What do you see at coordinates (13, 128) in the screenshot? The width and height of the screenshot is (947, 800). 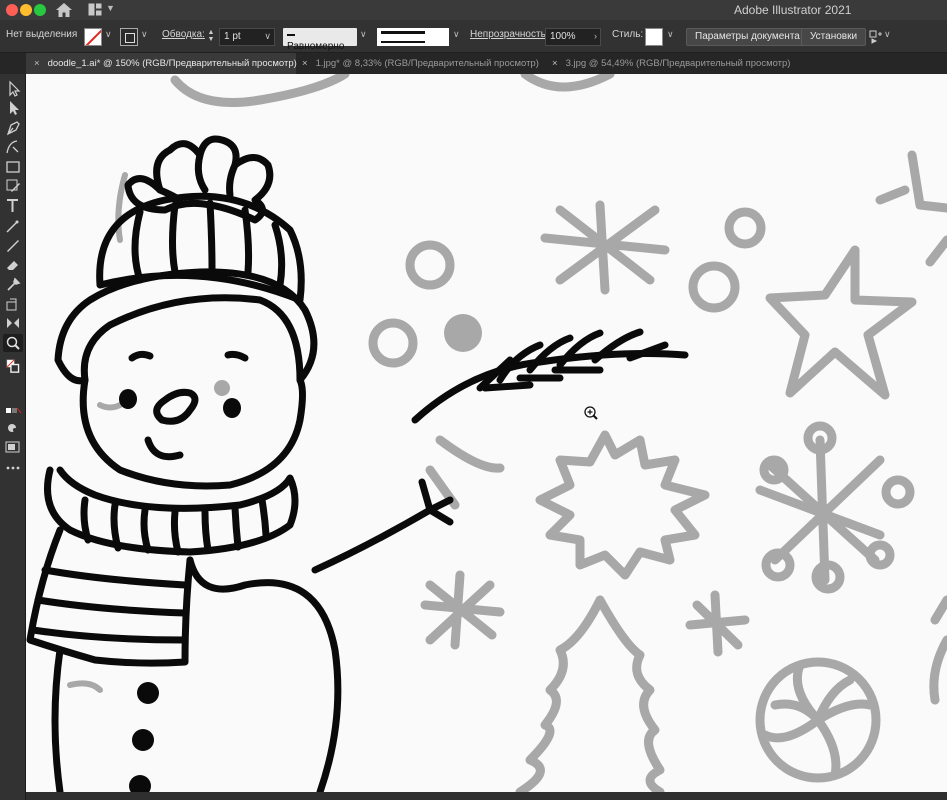 I see `pen-tool` at bounding box center [13, 128].